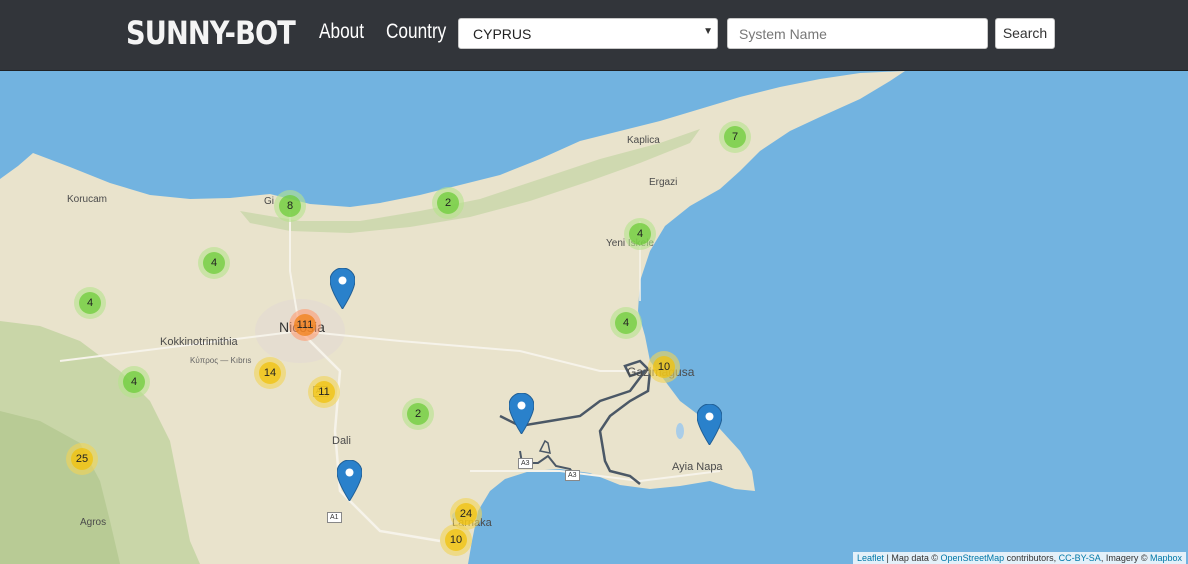 The height and width of the screenshot is (564, 1188). I want to click on place-girne: Gi, so click(269, 201).